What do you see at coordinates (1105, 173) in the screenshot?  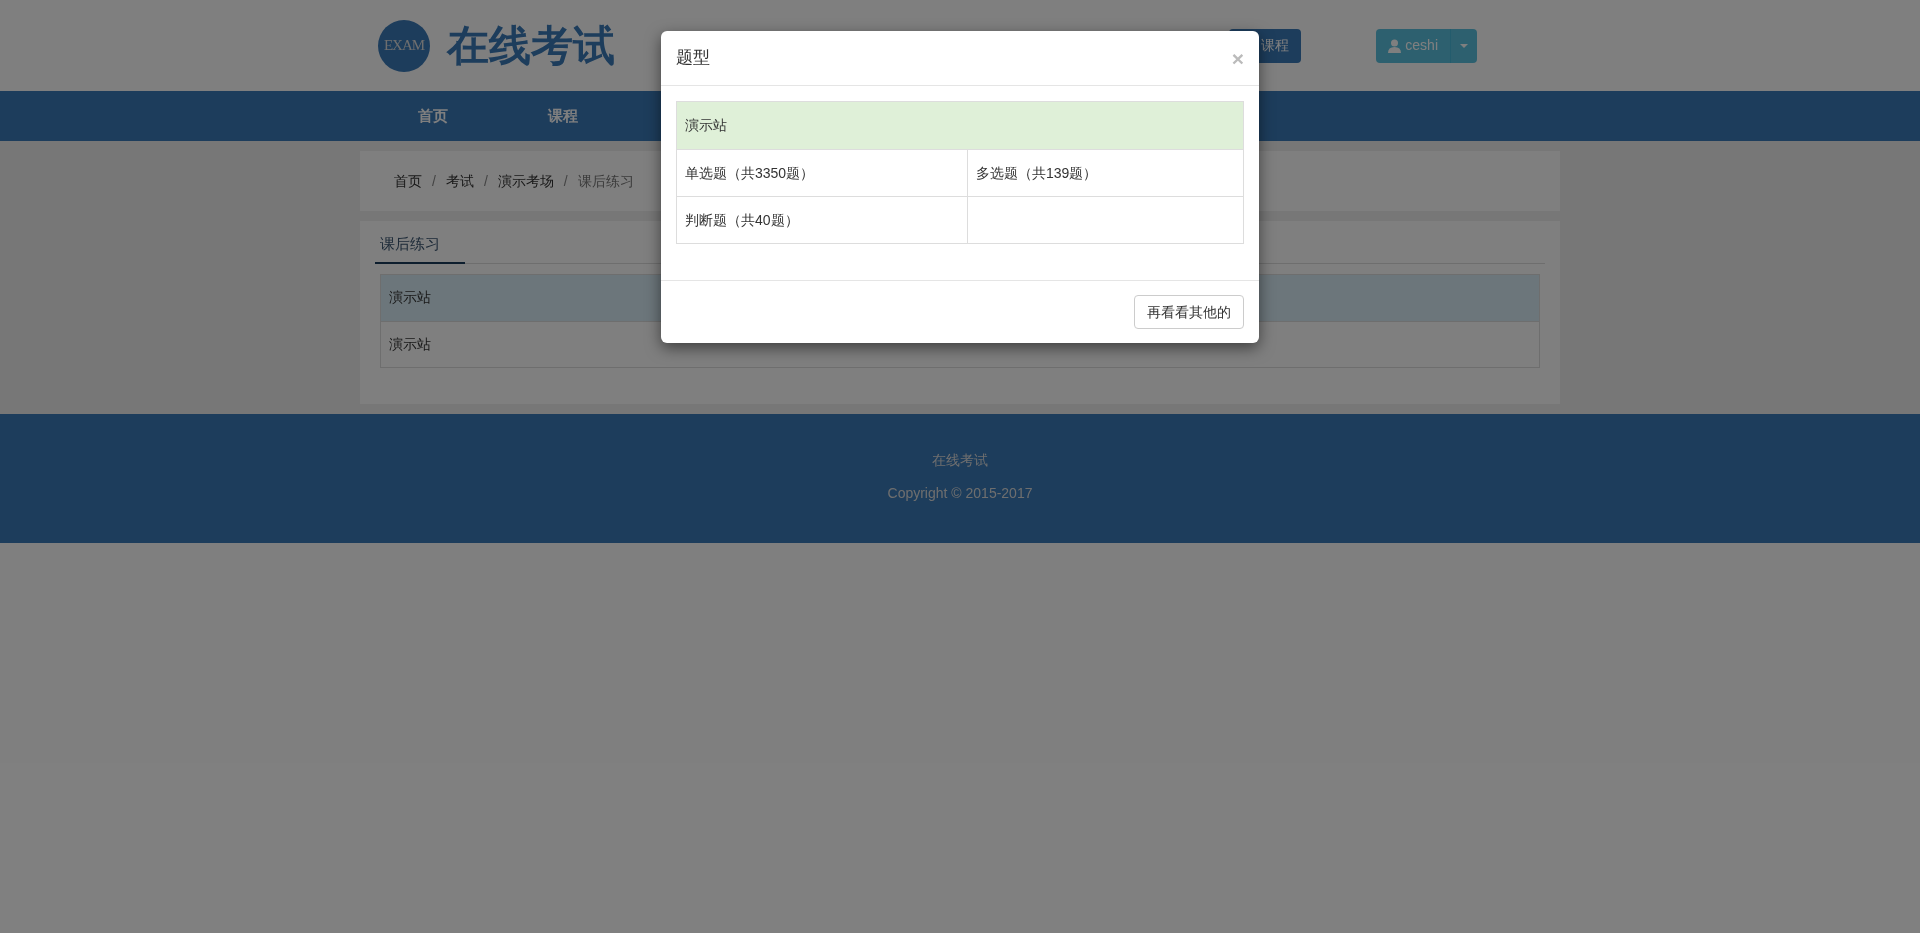 I see `question-type-cell: 多选题（共139题）` at bounding box center [1105, 173].